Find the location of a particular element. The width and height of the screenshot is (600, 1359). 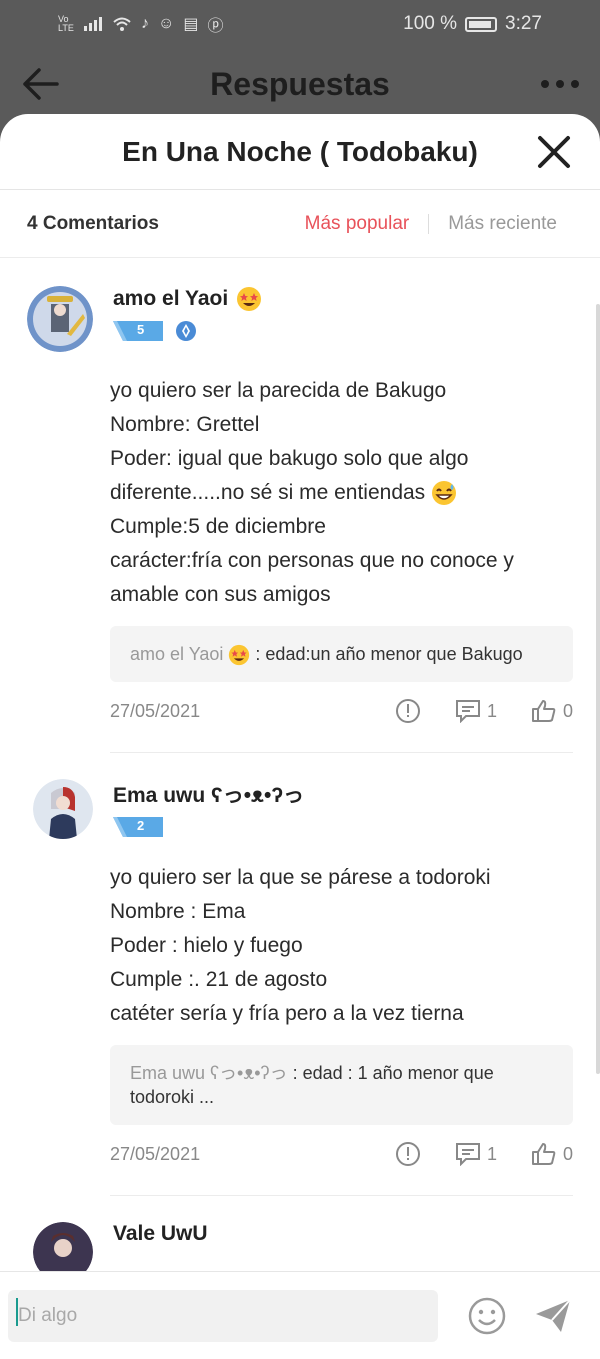

comment-username: amo el Yaoi is located at coordinates (187, 299).